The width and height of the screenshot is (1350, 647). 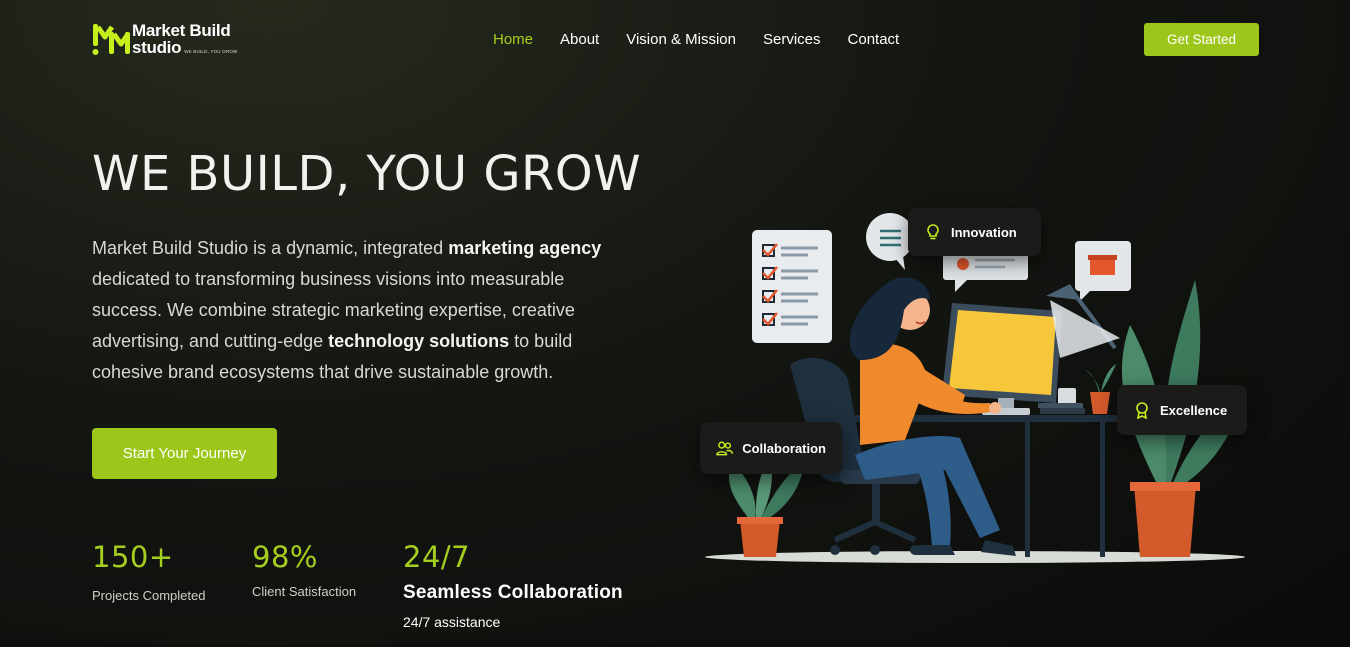 I want to click on chat-bubble-icon, so click(x=890, y=241).